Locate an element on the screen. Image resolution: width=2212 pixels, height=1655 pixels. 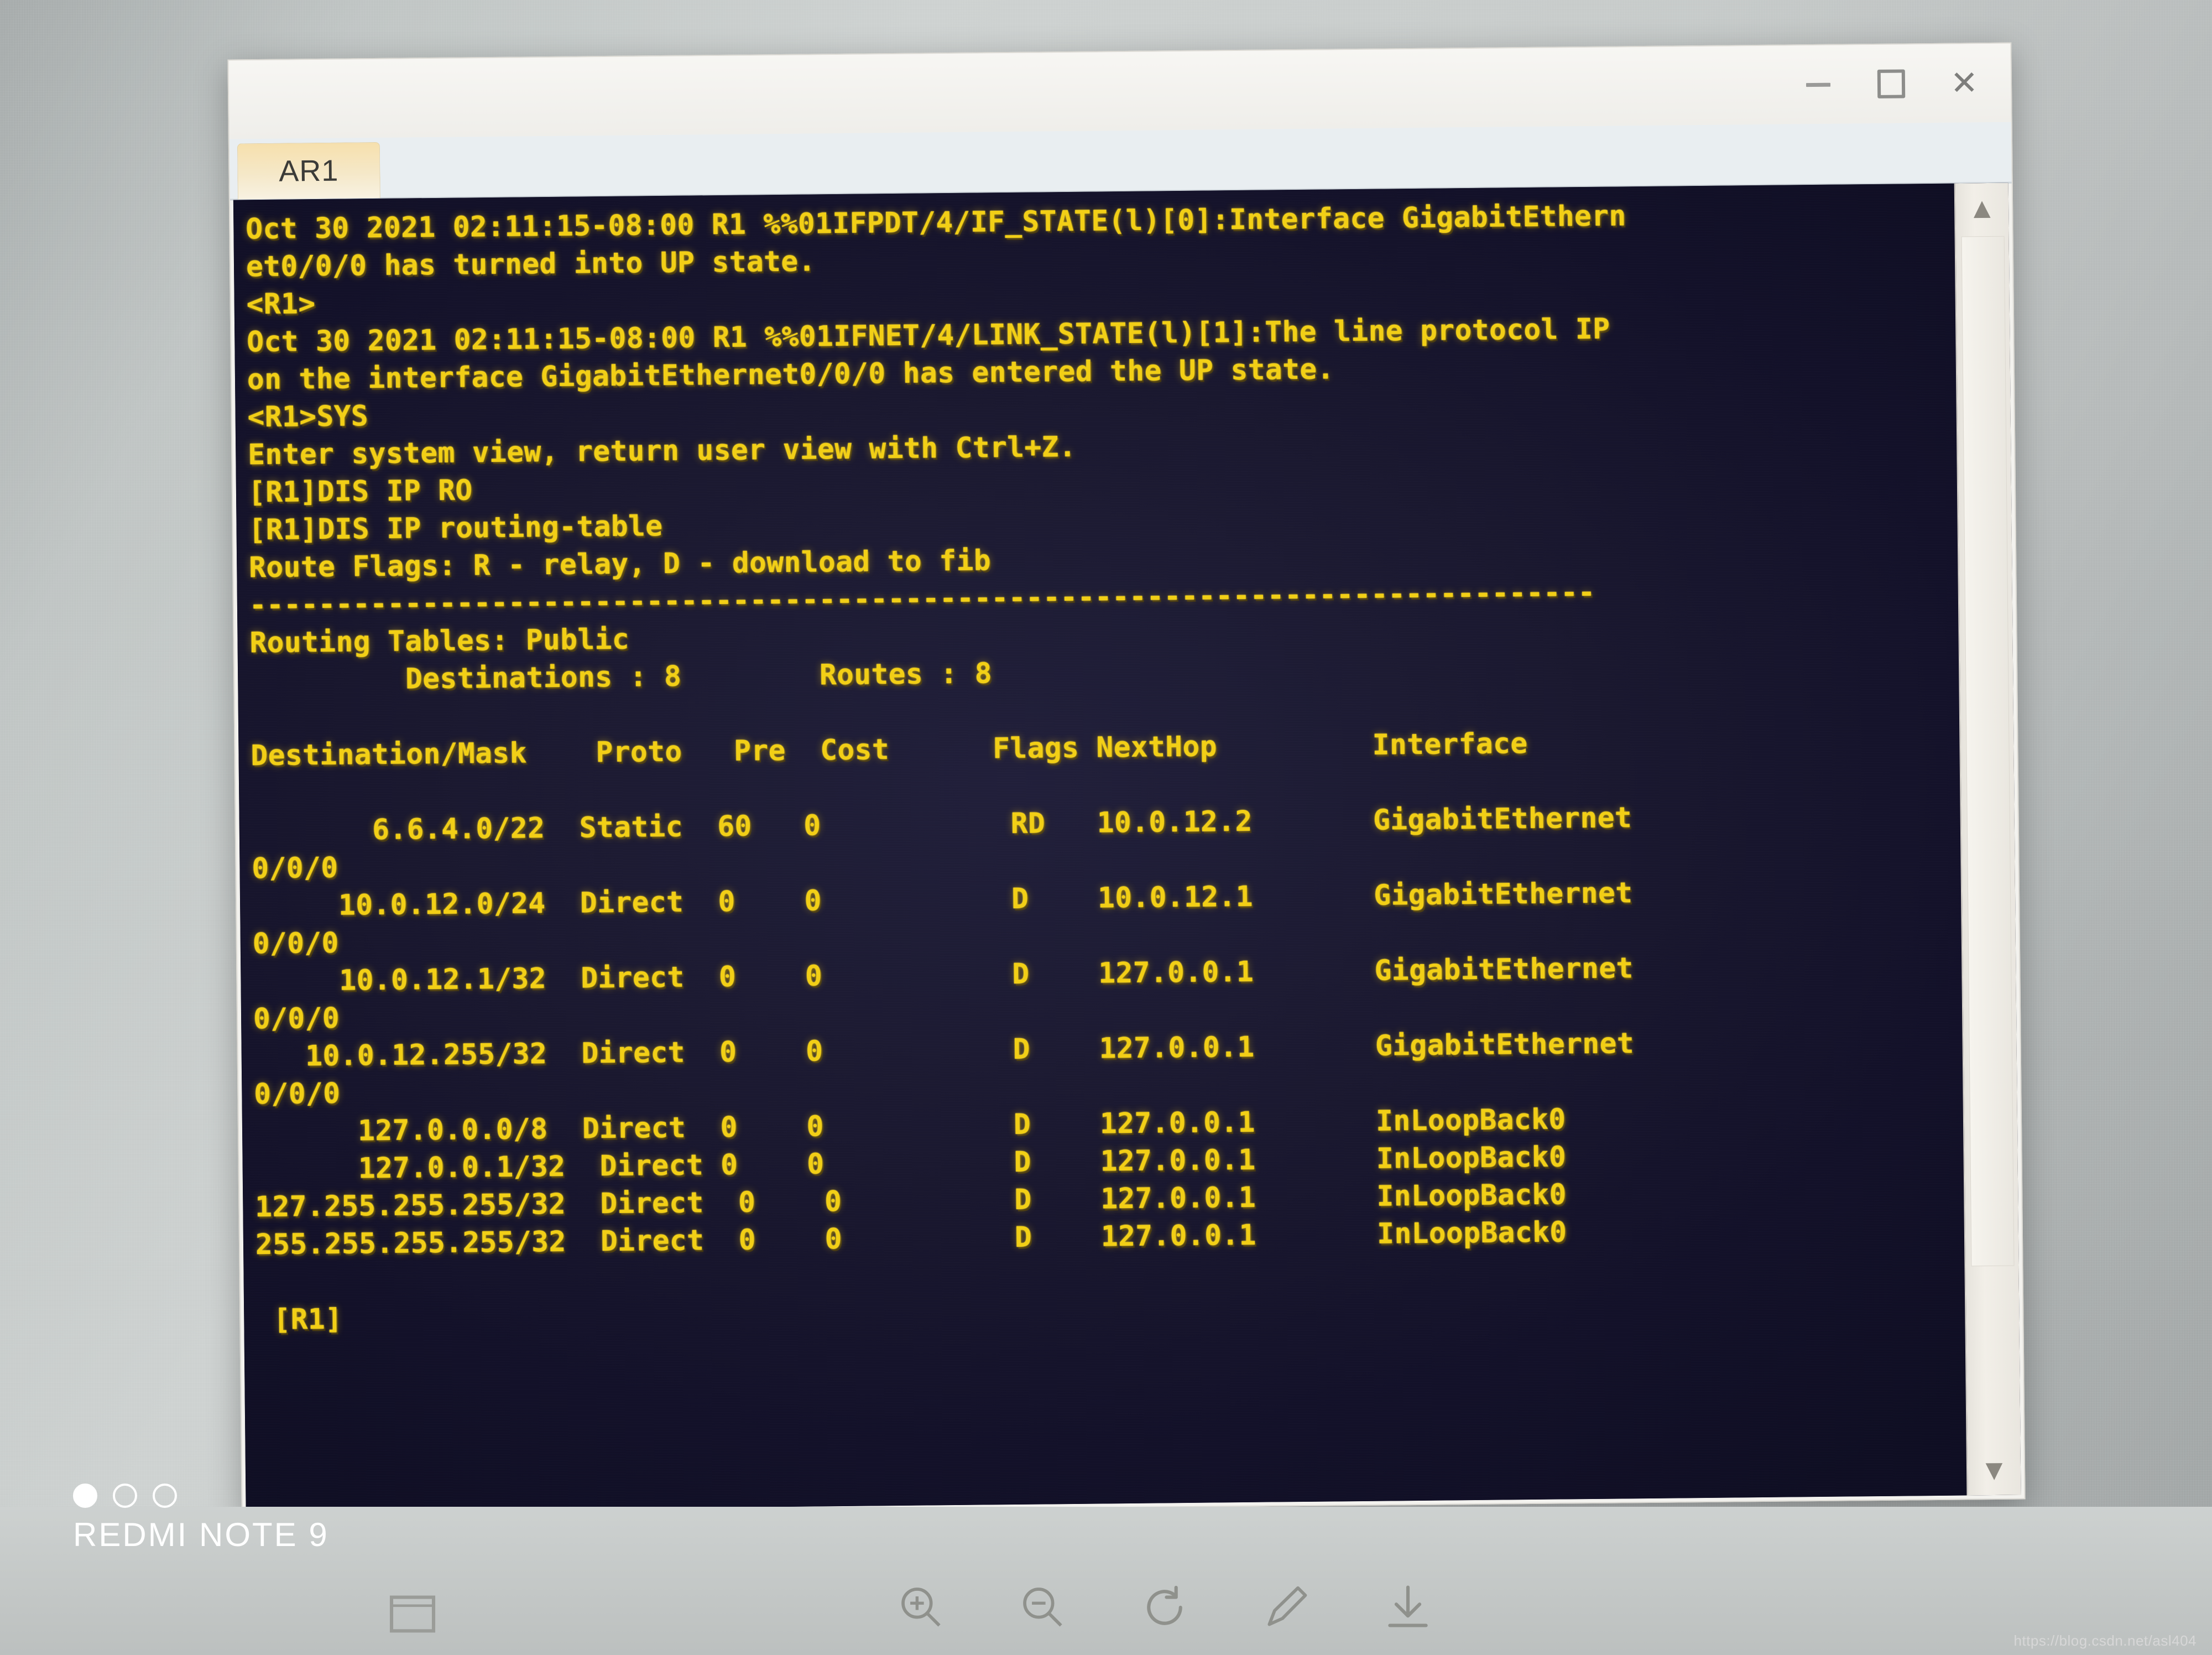
camera-lens-dots is located at coordinates (201, 1496).